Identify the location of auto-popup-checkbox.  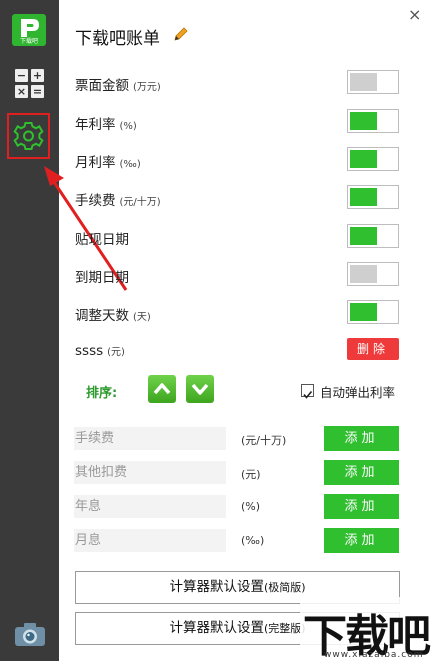
(307, 391).